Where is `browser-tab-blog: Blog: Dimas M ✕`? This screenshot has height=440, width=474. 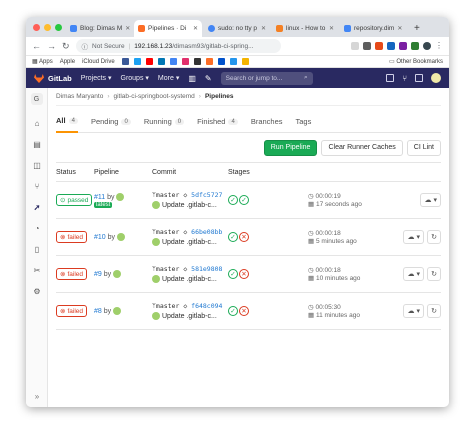
browser-tab-blog: Blog: Dimas M ✕ is located at coordinates (99, 28).